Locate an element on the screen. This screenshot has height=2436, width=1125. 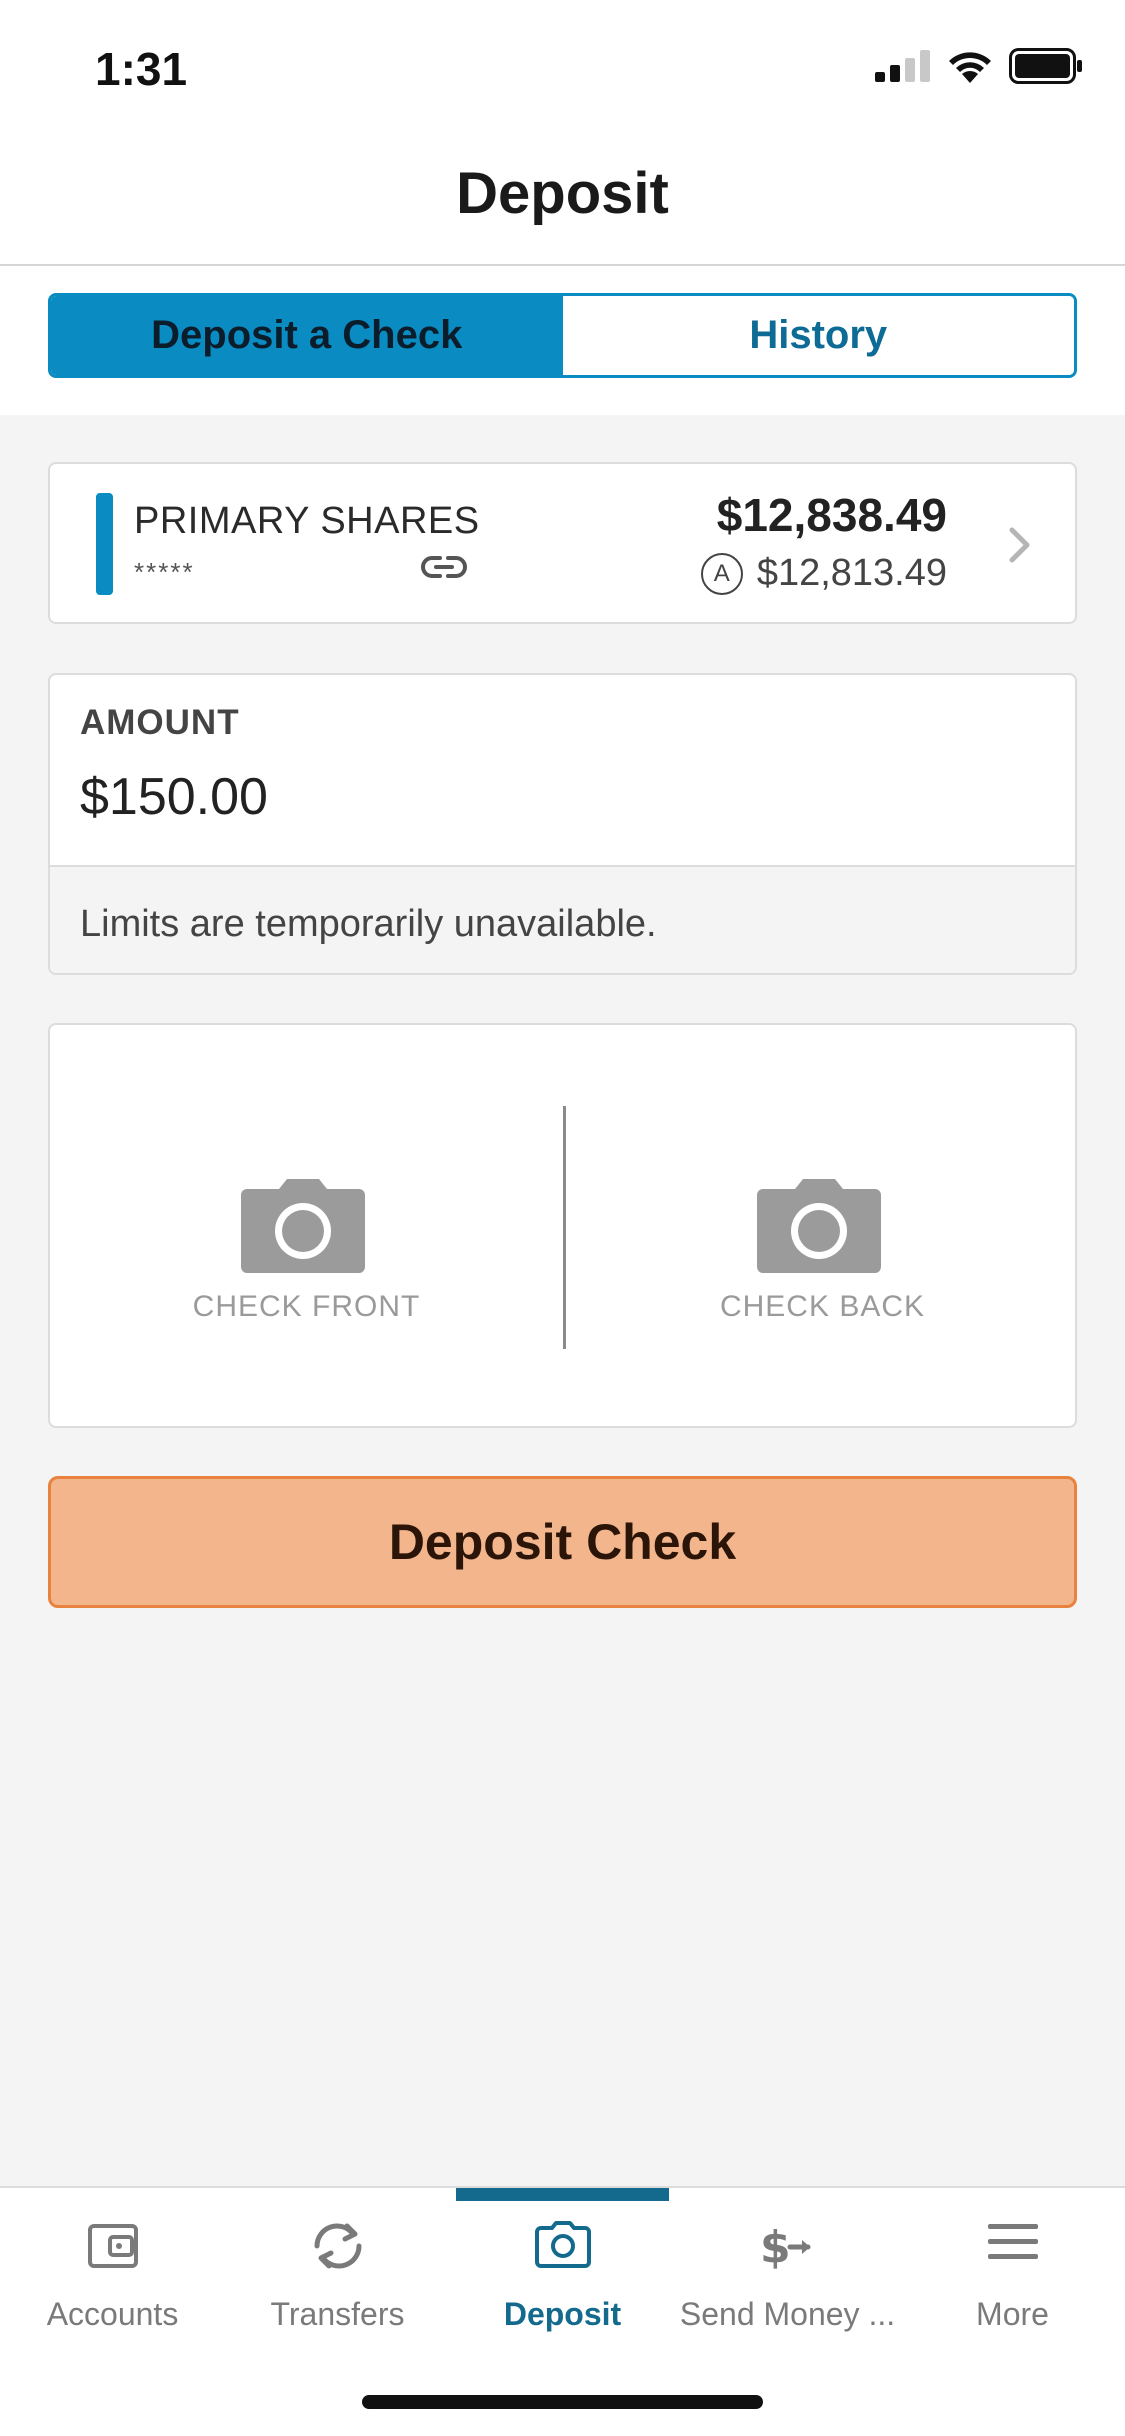
chevron-right-icon is located at coordinates (1019, 545).